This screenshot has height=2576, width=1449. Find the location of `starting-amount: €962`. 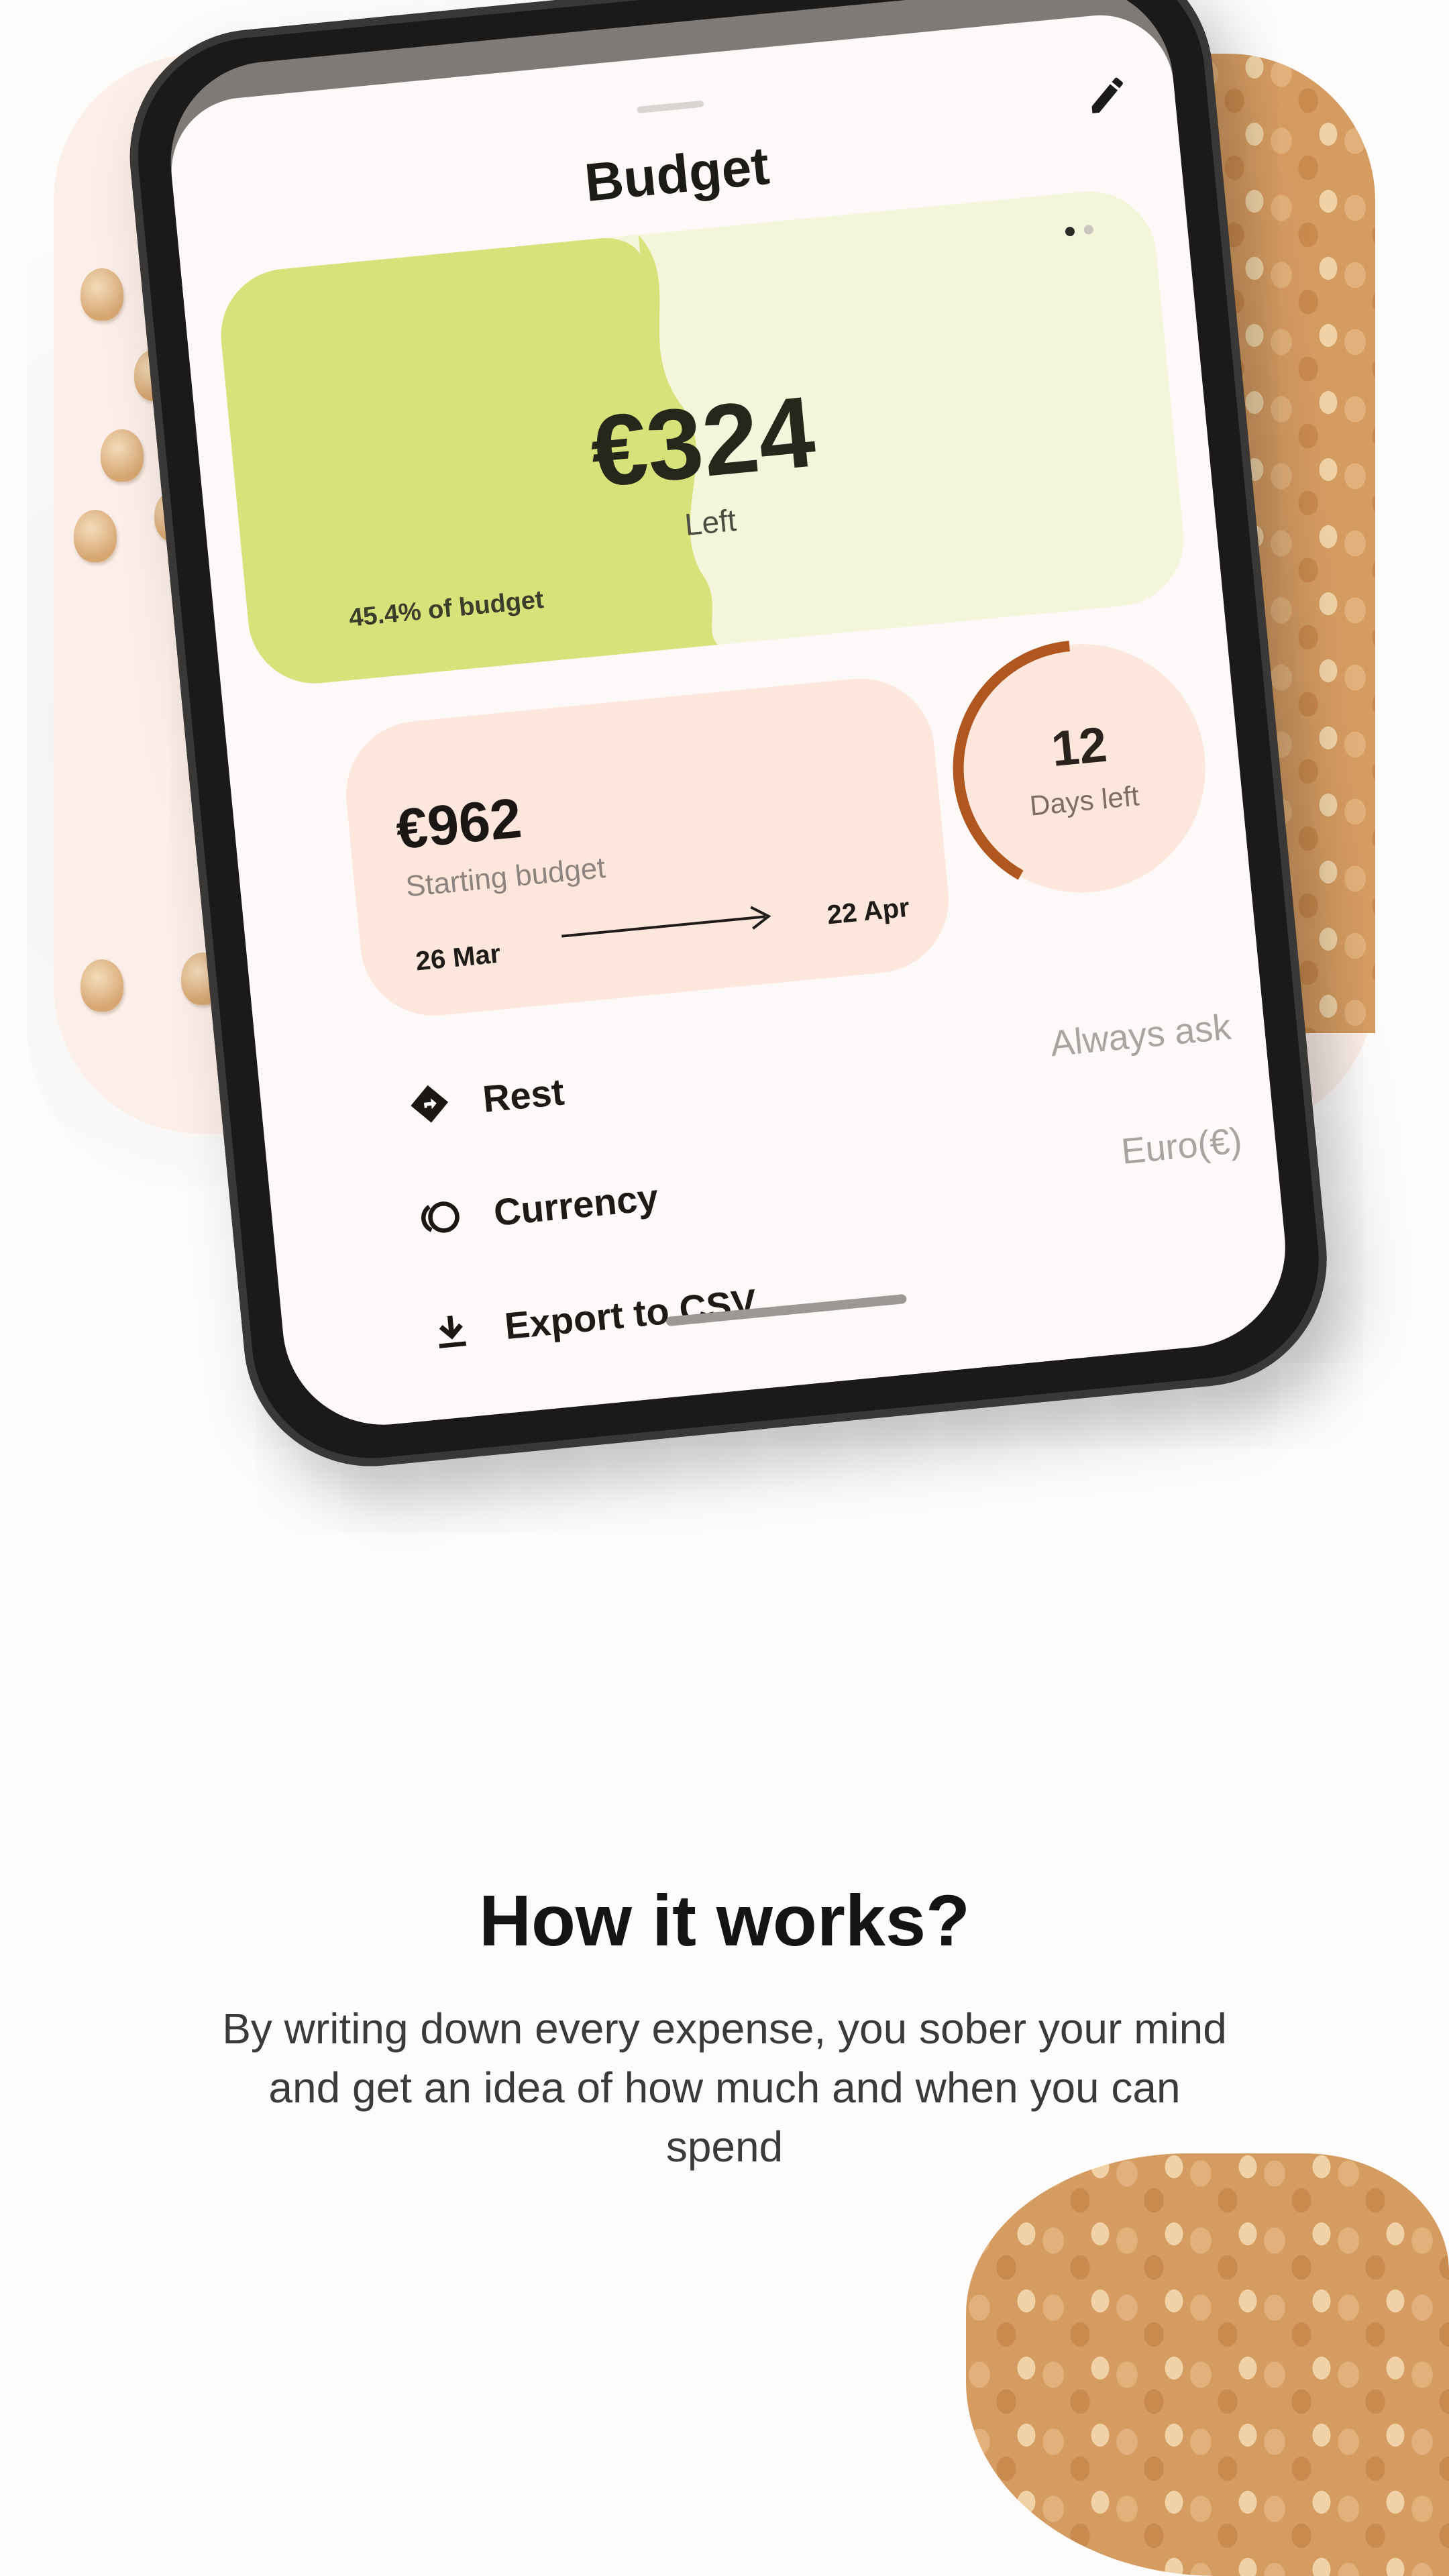

starting-amount: €962 is located at coordinates (459, 823).